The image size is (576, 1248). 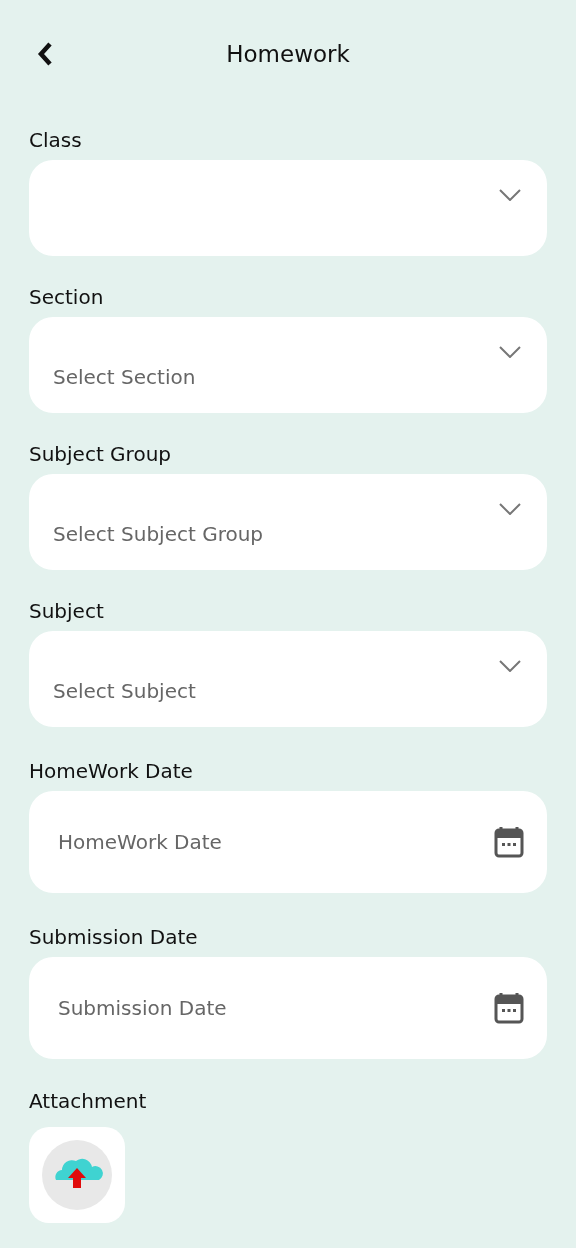 I want to click on field-label: Submission Date, so click(x=114, y=937).